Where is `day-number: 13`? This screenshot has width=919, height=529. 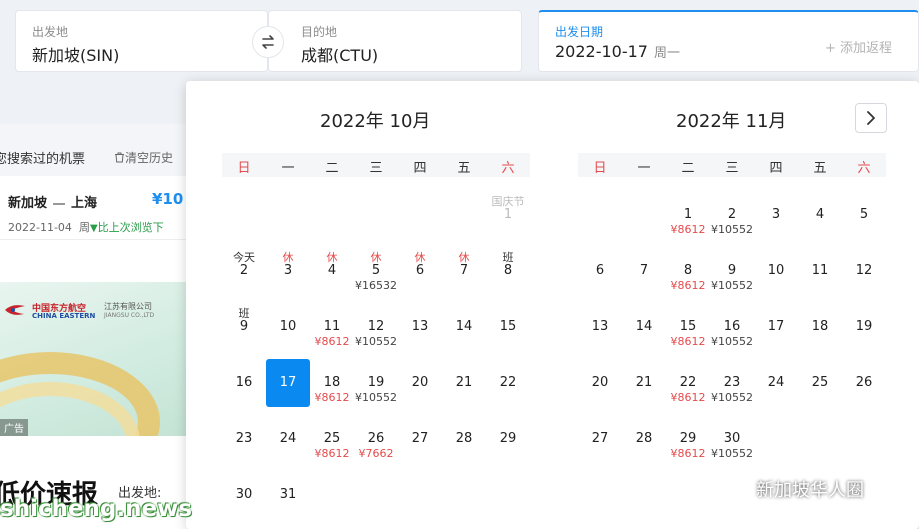 day-number: 13 is located at coordinates (420, 326).